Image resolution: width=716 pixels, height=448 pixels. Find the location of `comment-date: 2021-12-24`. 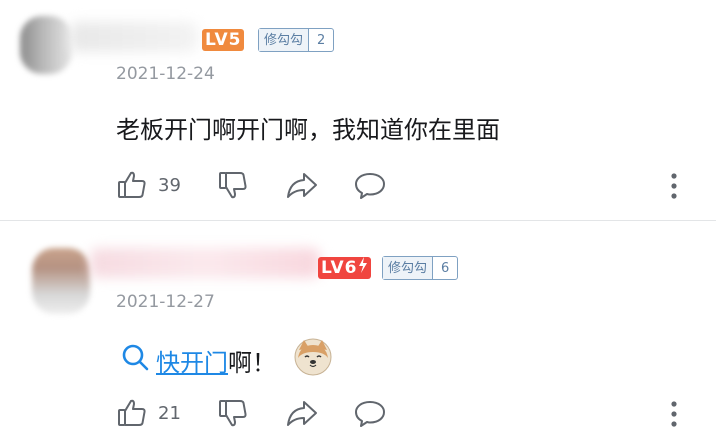

comment-date: 2021-12-24 is located at coordinates (165, 74).